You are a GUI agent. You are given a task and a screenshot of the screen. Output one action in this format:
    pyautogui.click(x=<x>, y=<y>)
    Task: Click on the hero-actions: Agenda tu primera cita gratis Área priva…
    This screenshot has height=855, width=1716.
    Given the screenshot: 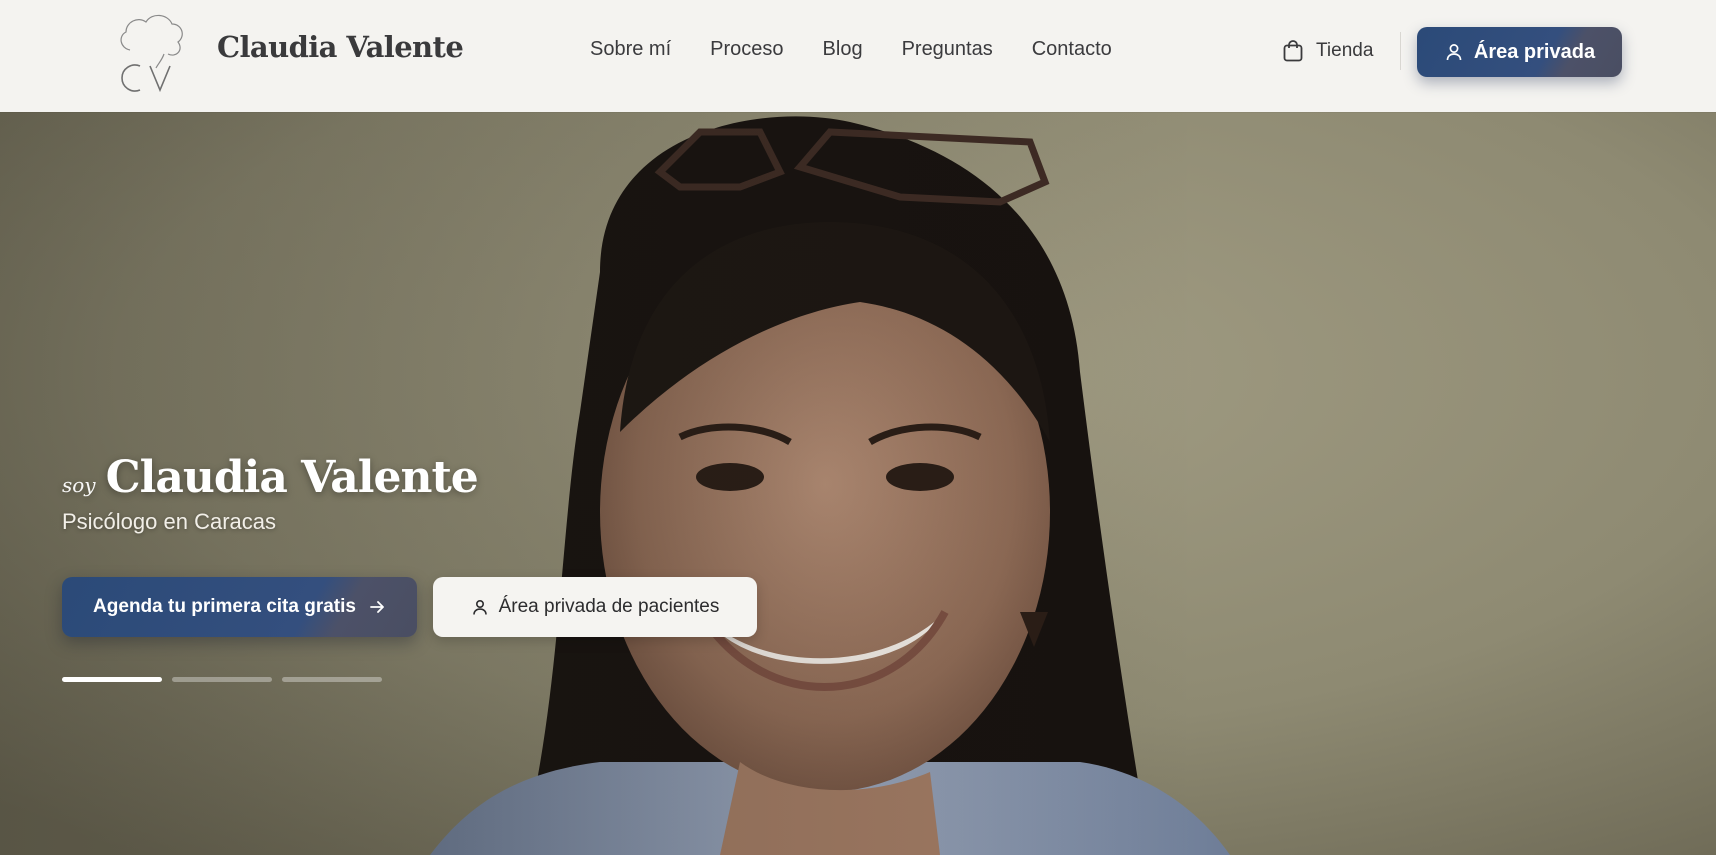 What is the action you would take?
    pyautogui.click(x=409, y=607)
    